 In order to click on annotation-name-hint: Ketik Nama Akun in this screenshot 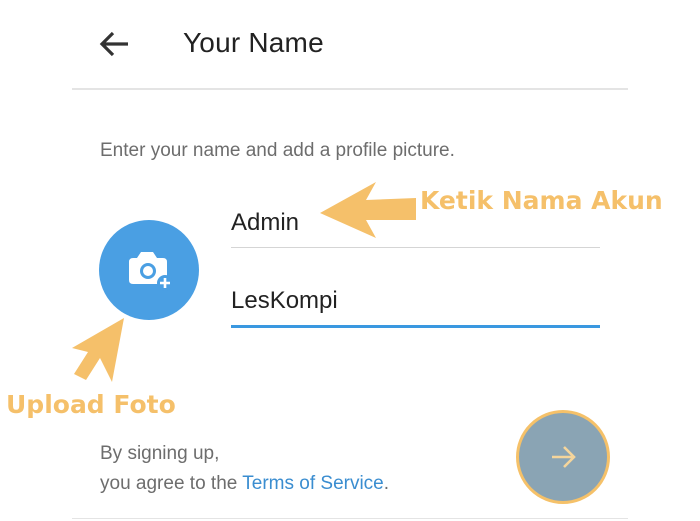, I will do `click(541, 200)`.